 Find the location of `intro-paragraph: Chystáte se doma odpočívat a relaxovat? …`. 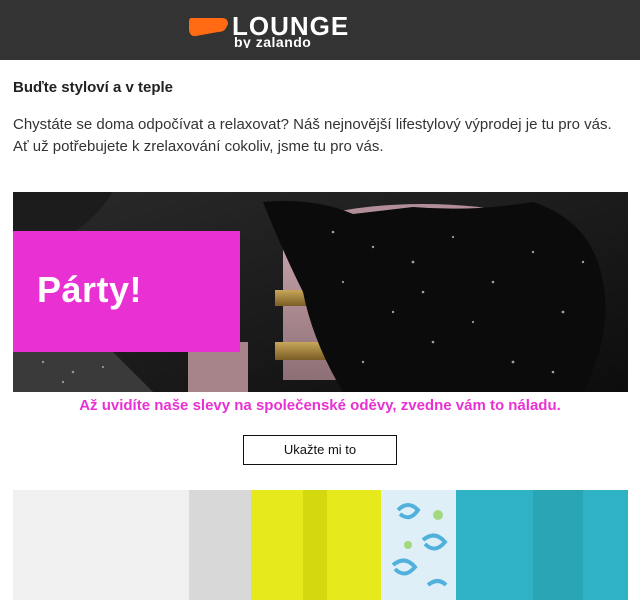

intro-paragraph: Chystáte se doma odpočívat a relaxovat? … is located at coordinates (312, 135).